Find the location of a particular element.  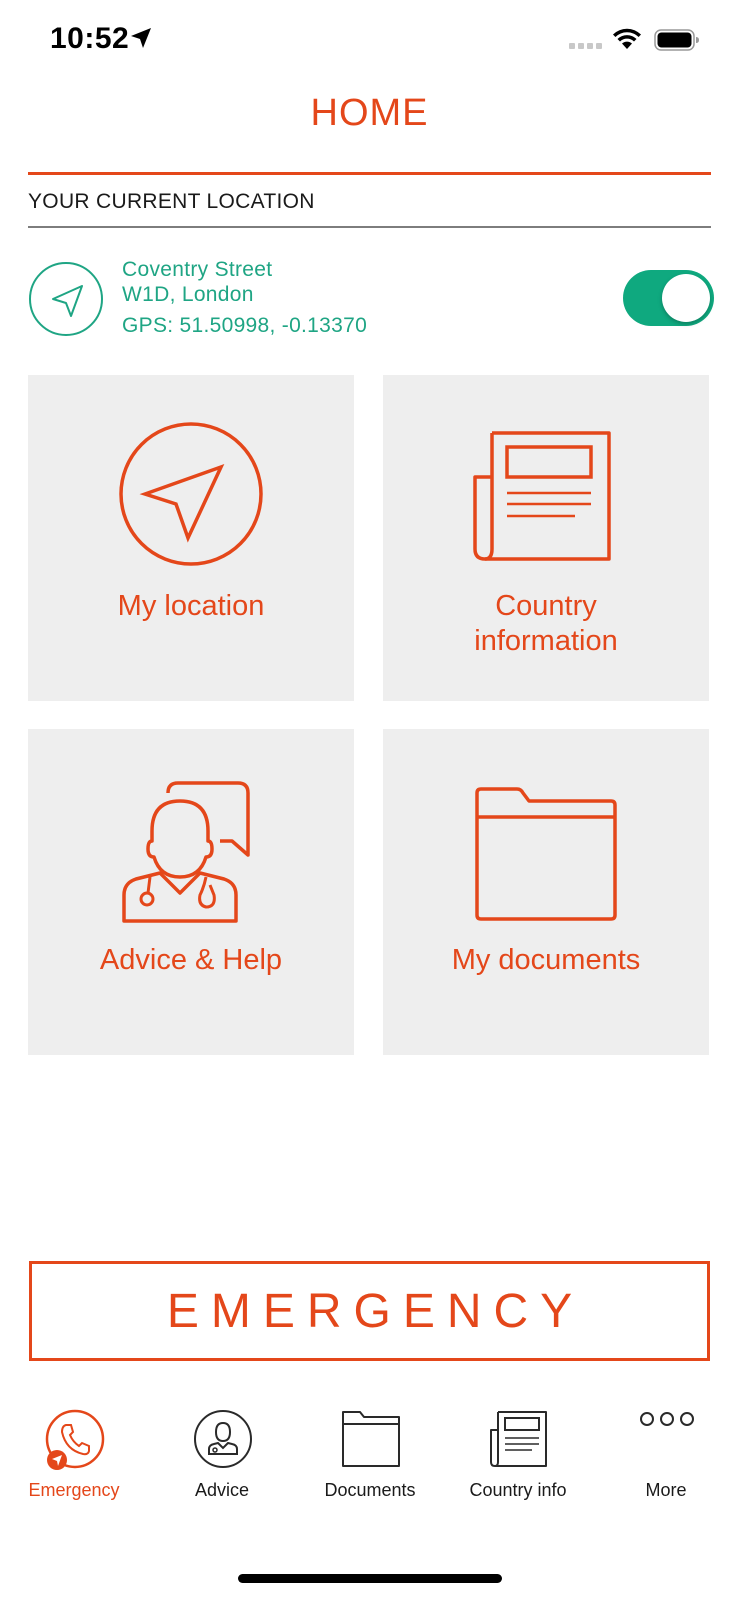

toggle-knob is located at coordinates (686, 298).